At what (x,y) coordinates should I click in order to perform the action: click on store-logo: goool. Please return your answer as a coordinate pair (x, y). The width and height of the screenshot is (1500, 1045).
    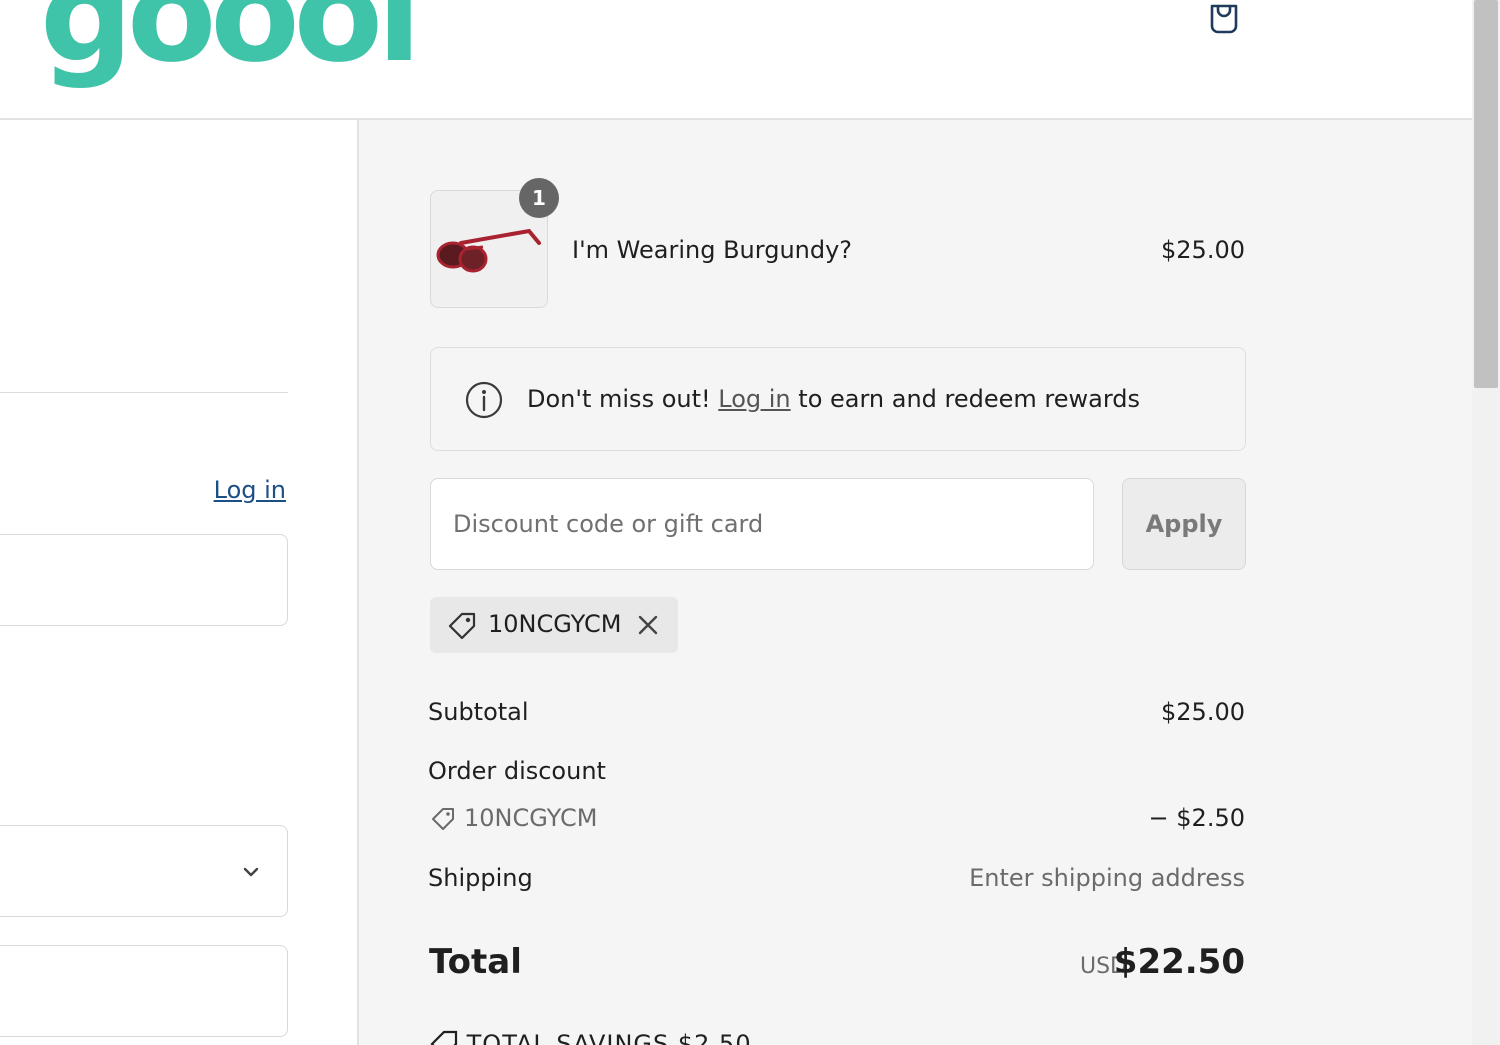
    Looking at the image, I should click on (231, 40).